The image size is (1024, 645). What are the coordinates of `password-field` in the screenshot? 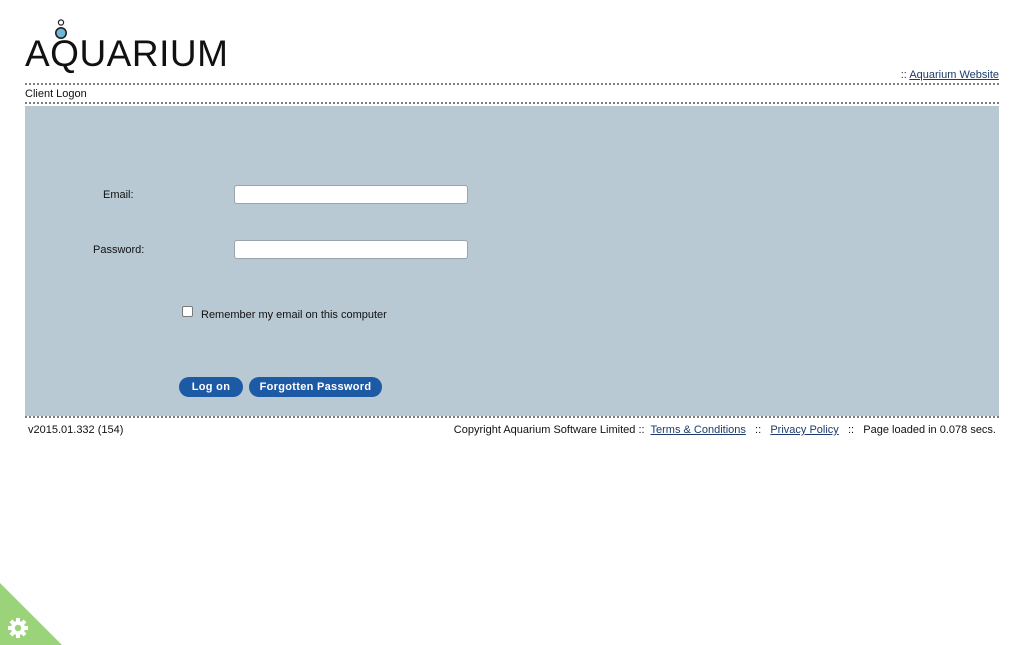 It's located at (351, 249).